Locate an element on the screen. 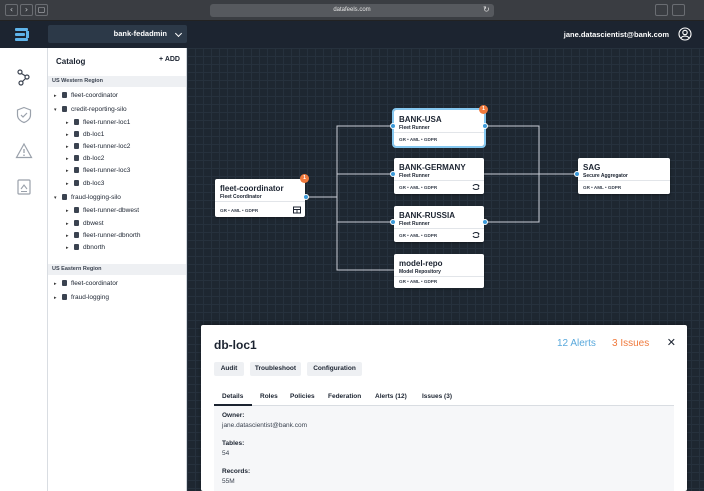 Image resolution: width=704 pixels, height=491 pixels. tree-item: ▸ fleet-runner-loc1 is located at coordinates (98, 122).